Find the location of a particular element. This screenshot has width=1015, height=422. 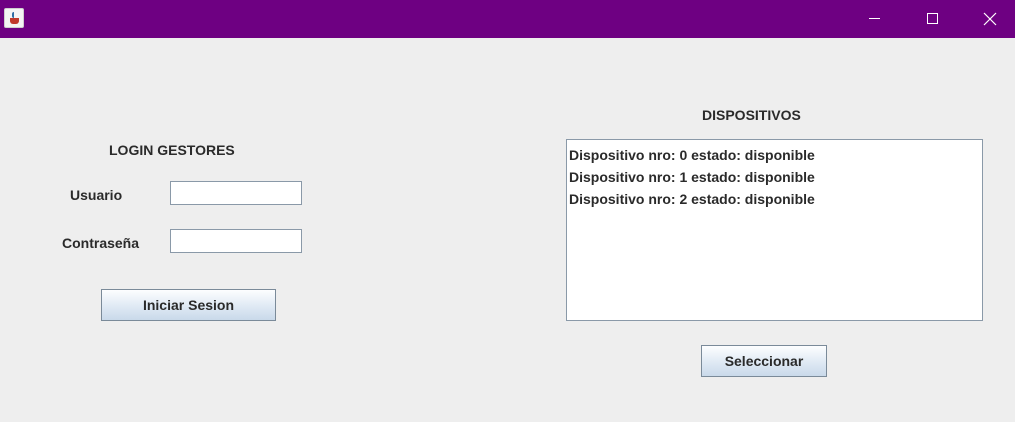

close-button is located at coordinates (990, 19).